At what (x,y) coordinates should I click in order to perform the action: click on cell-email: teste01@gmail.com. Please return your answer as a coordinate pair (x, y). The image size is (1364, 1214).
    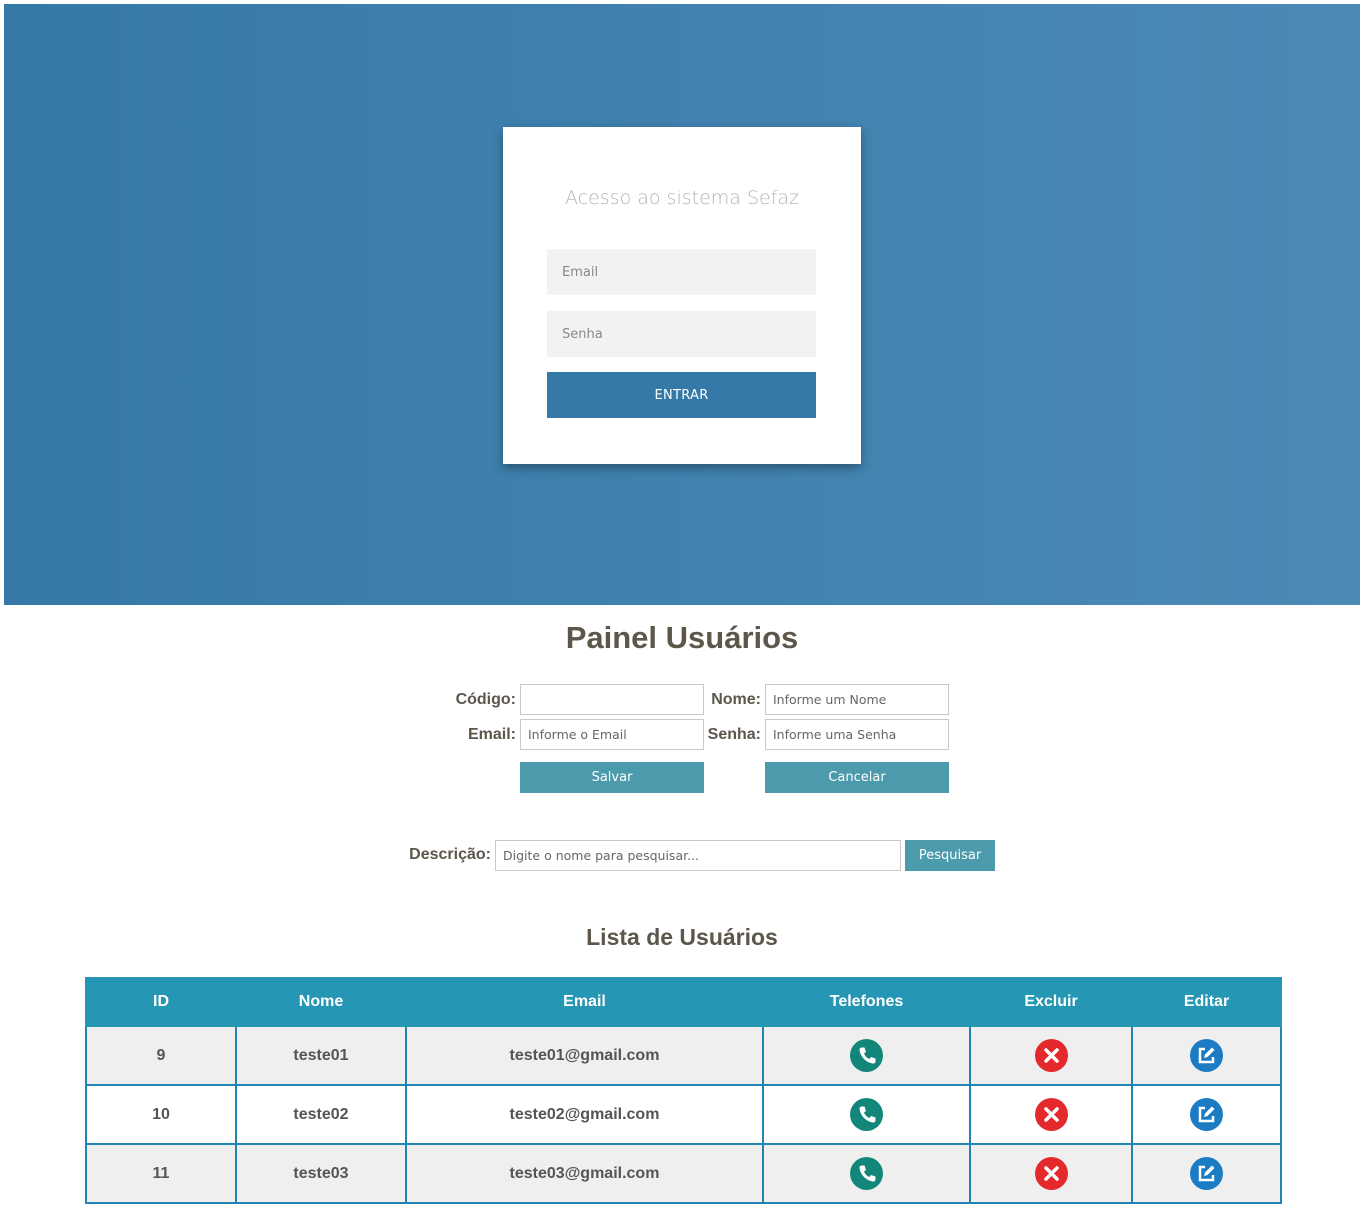
    Looking at the image, I should click on (584, 1055).